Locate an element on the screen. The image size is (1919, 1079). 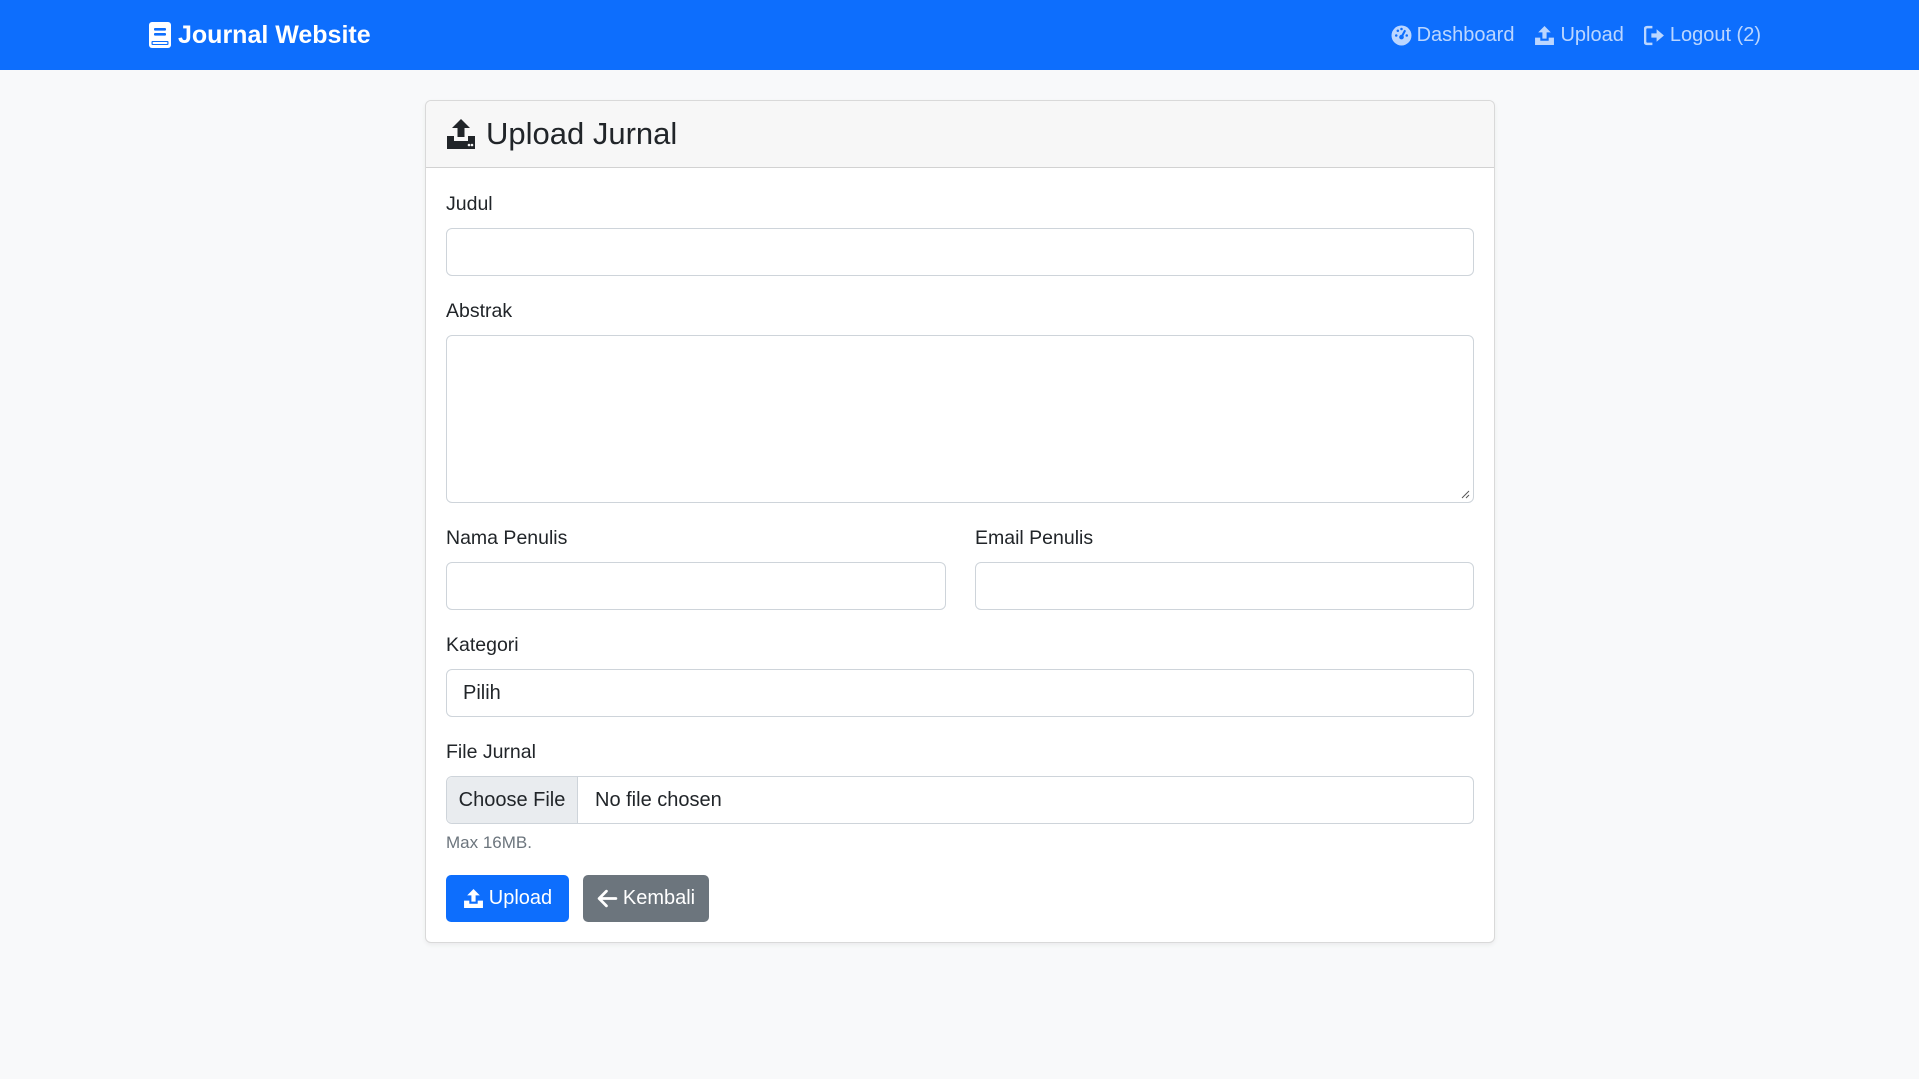
nav-upload: Upload is located at coordinates (1579, 35).